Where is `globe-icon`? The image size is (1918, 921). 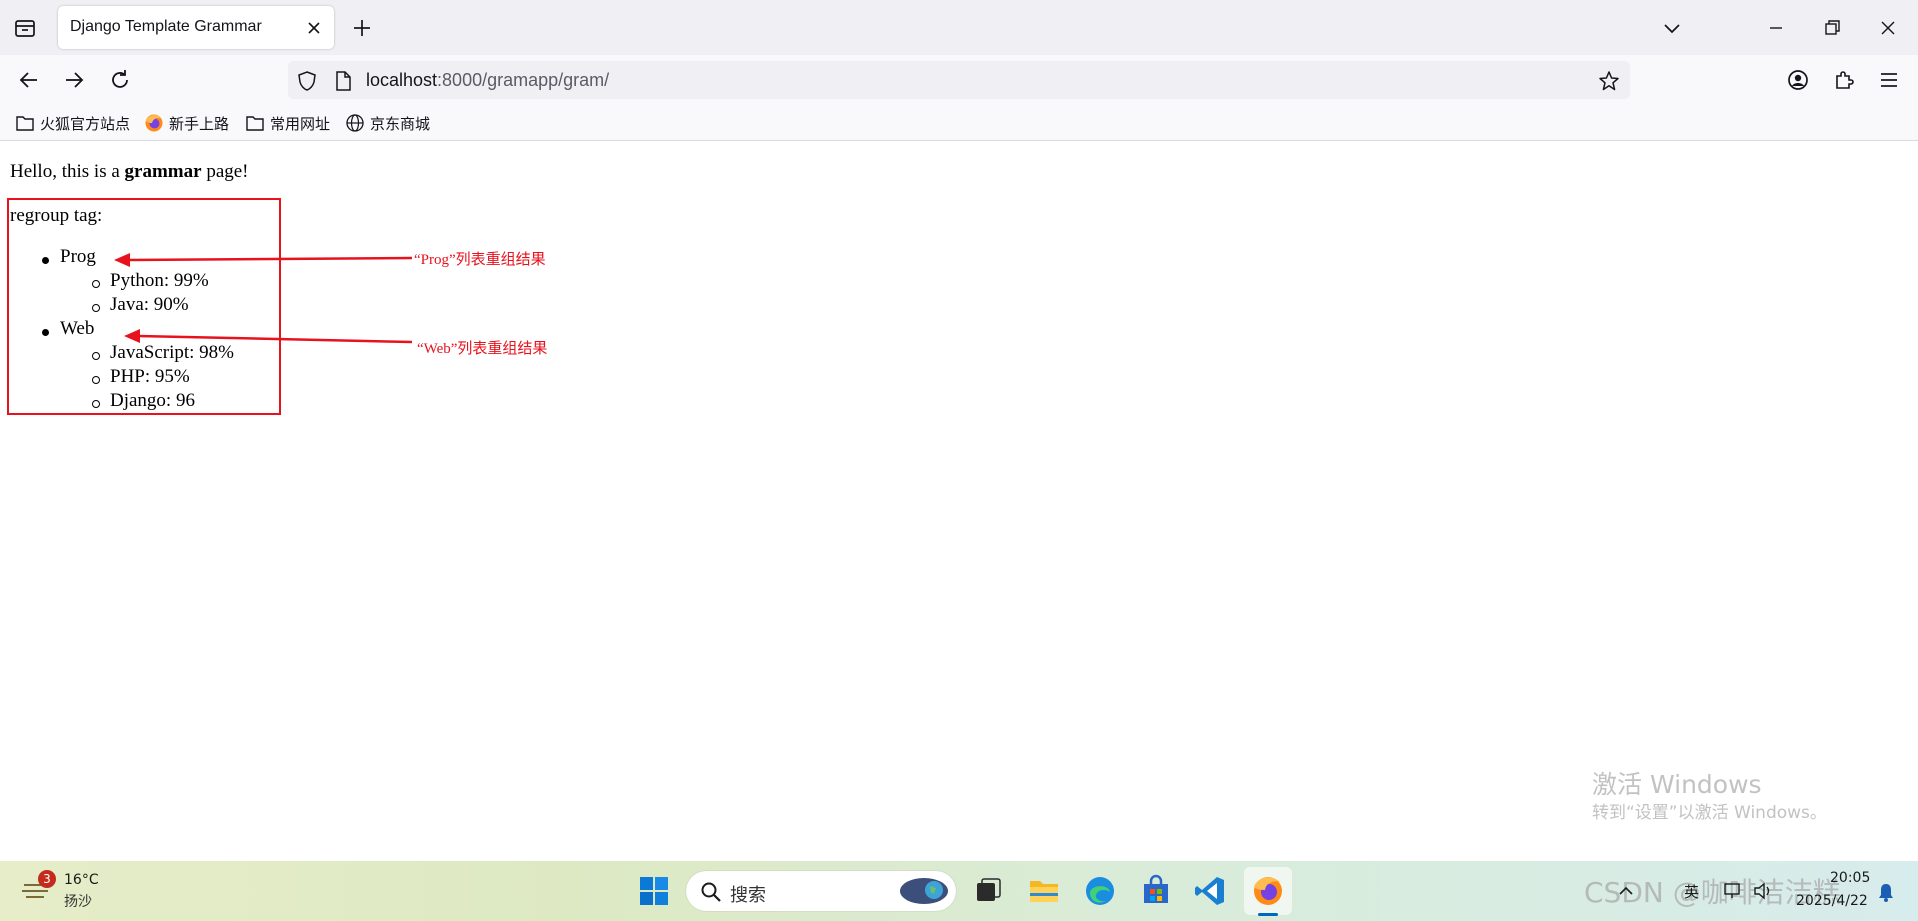 globe-icon is located at coordinates (355, 123).